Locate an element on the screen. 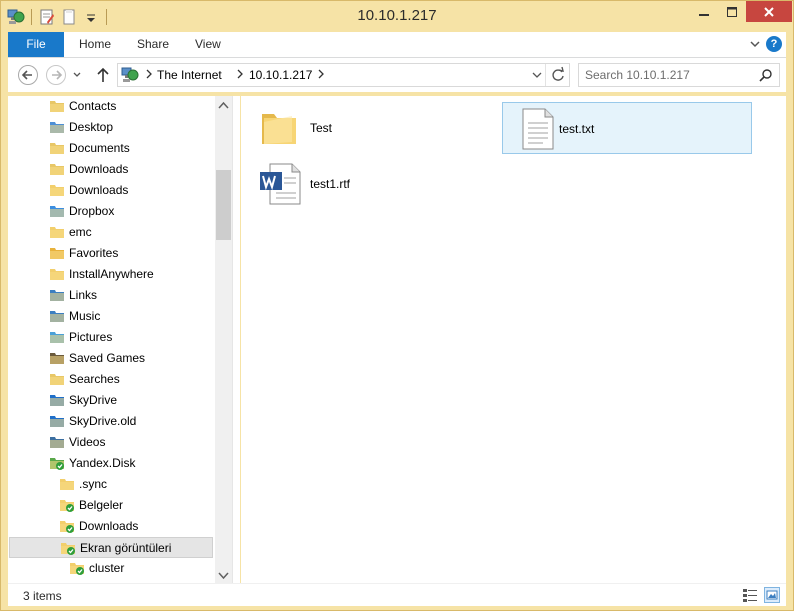  minimize-button is located at coordinates (704, 11).